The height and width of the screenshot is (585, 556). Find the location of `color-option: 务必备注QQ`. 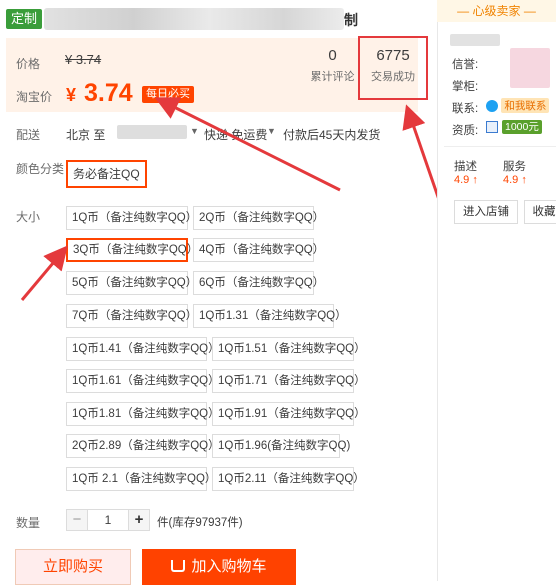

color-option: 务必备注QQ is located at coordinates (106, 174).